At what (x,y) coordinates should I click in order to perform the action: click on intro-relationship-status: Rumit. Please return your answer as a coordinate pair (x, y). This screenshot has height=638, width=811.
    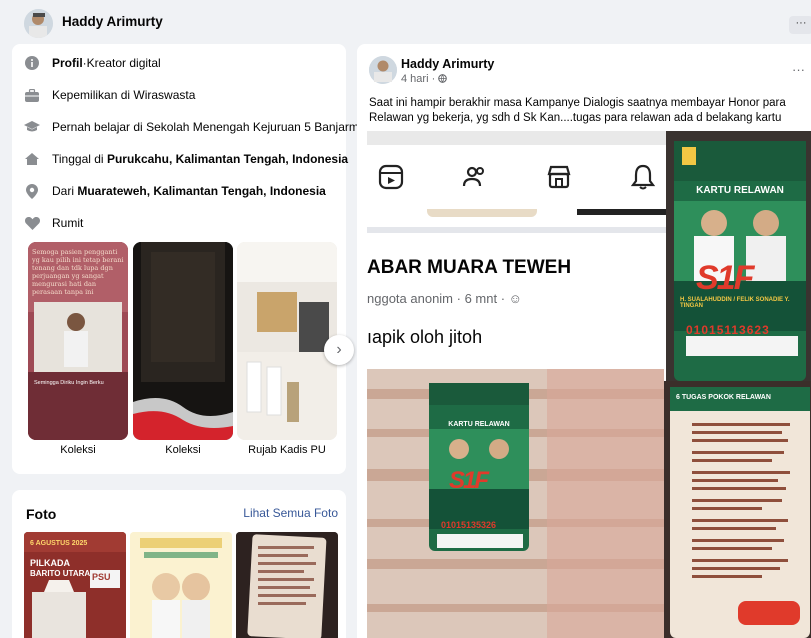
    Looking at the image, I should click on (68, 223).